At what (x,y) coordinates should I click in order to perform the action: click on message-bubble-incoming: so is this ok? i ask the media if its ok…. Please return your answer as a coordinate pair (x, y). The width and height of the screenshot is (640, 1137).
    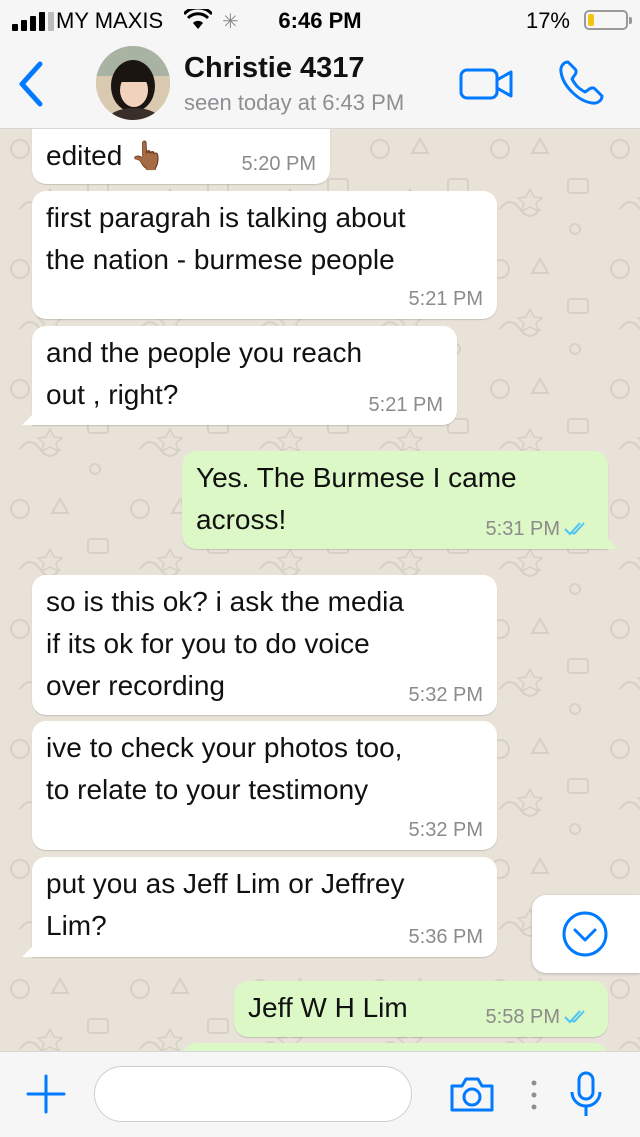
    Looking at the image, I should click on (264, 645).